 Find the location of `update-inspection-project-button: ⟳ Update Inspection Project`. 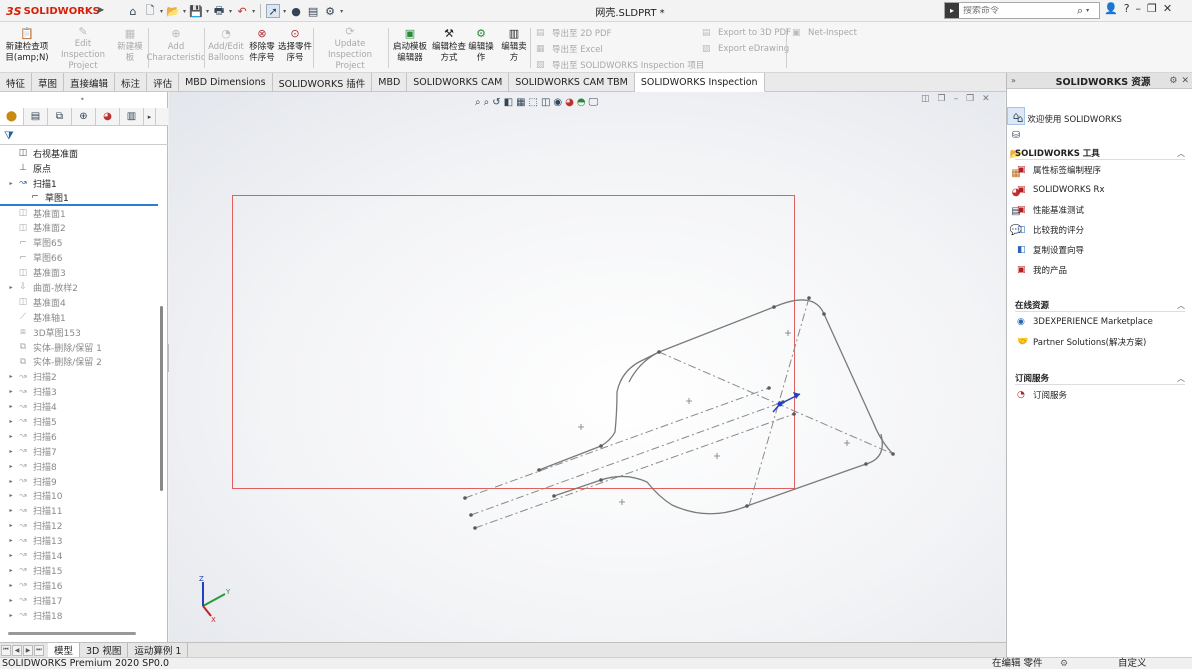

update-inspection-project-button: ⟳ Update Inspection Project is located at coordinates (350, 48).